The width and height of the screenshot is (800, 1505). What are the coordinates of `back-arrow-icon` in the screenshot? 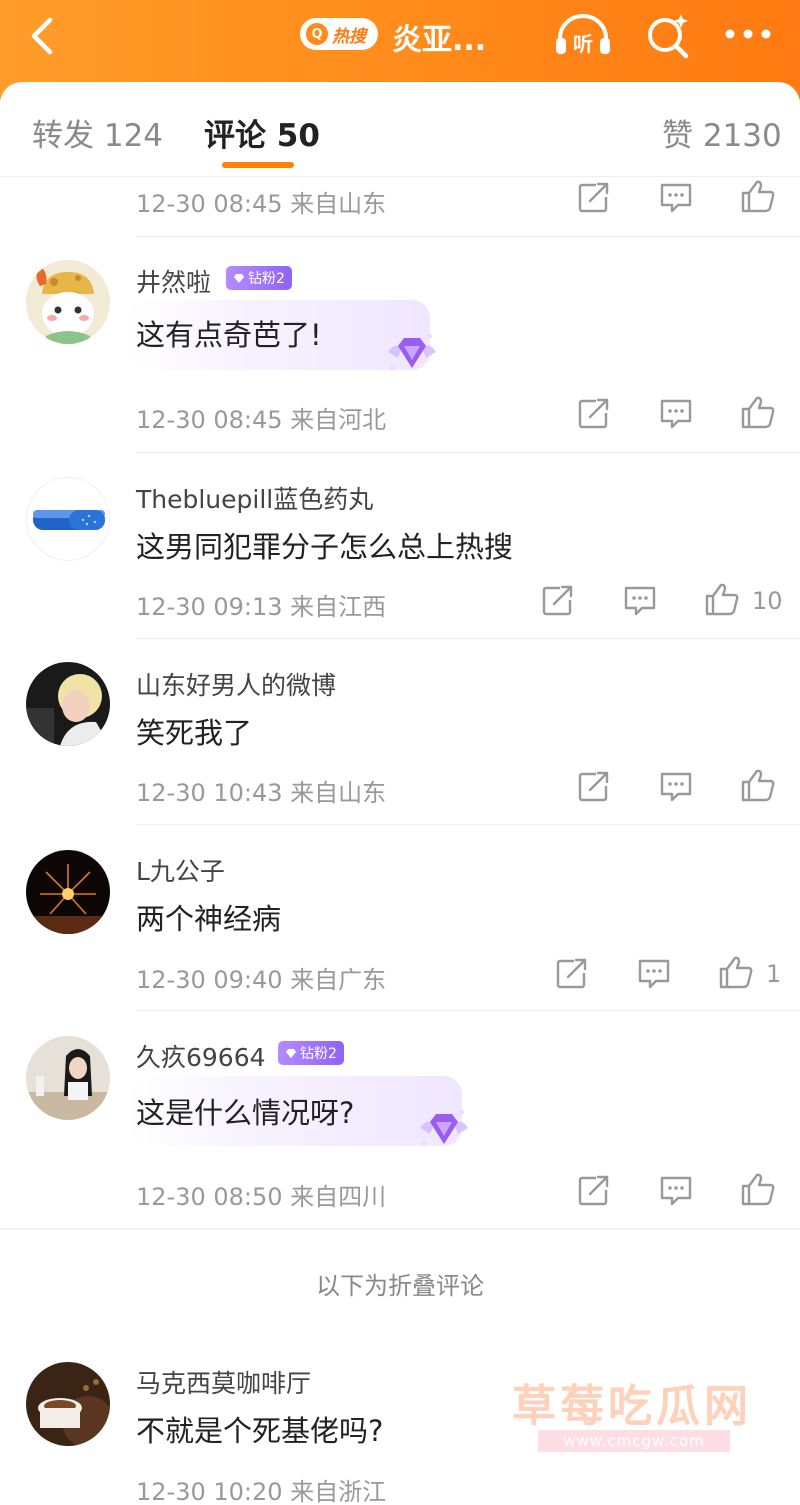 It's located at (42, 36).